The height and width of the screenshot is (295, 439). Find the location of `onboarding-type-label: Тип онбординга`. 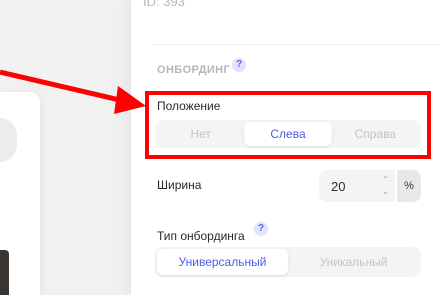

onboarding-type-label: Тип онбординга is located at coordinates (201, 236).